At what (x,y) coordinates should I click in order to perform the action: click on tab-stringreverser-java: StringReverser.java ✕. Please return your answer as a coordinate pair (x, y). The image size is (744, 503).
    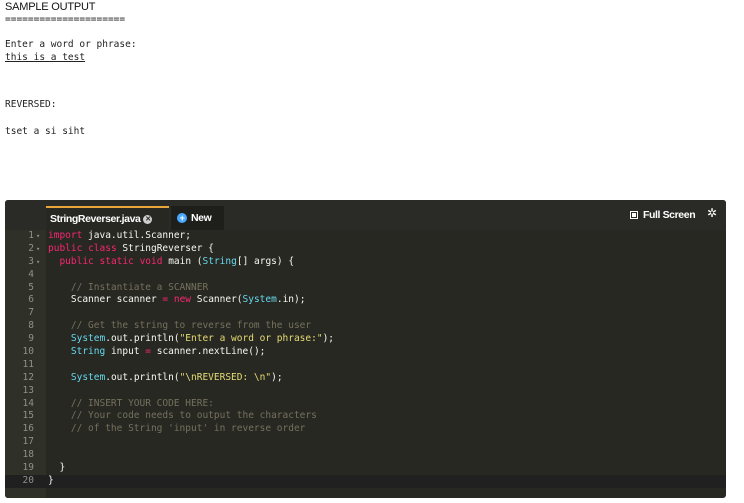
    Looking at the image, I should click on (107, 218).